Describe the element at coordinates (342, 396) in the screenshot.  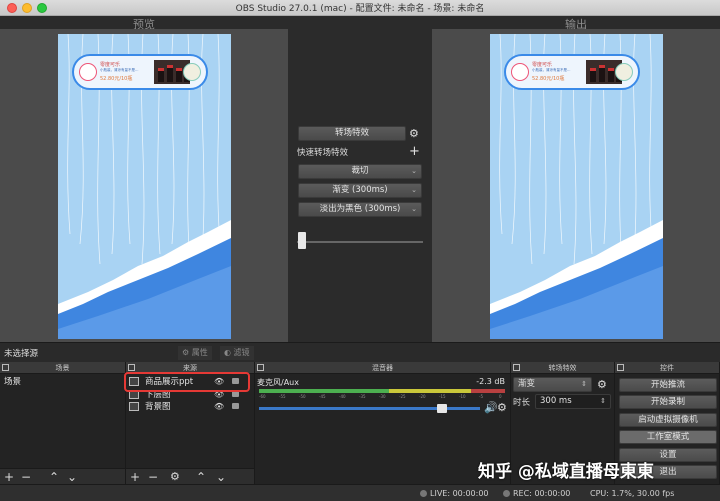
I see `meter-tick-label: -40` at that location.